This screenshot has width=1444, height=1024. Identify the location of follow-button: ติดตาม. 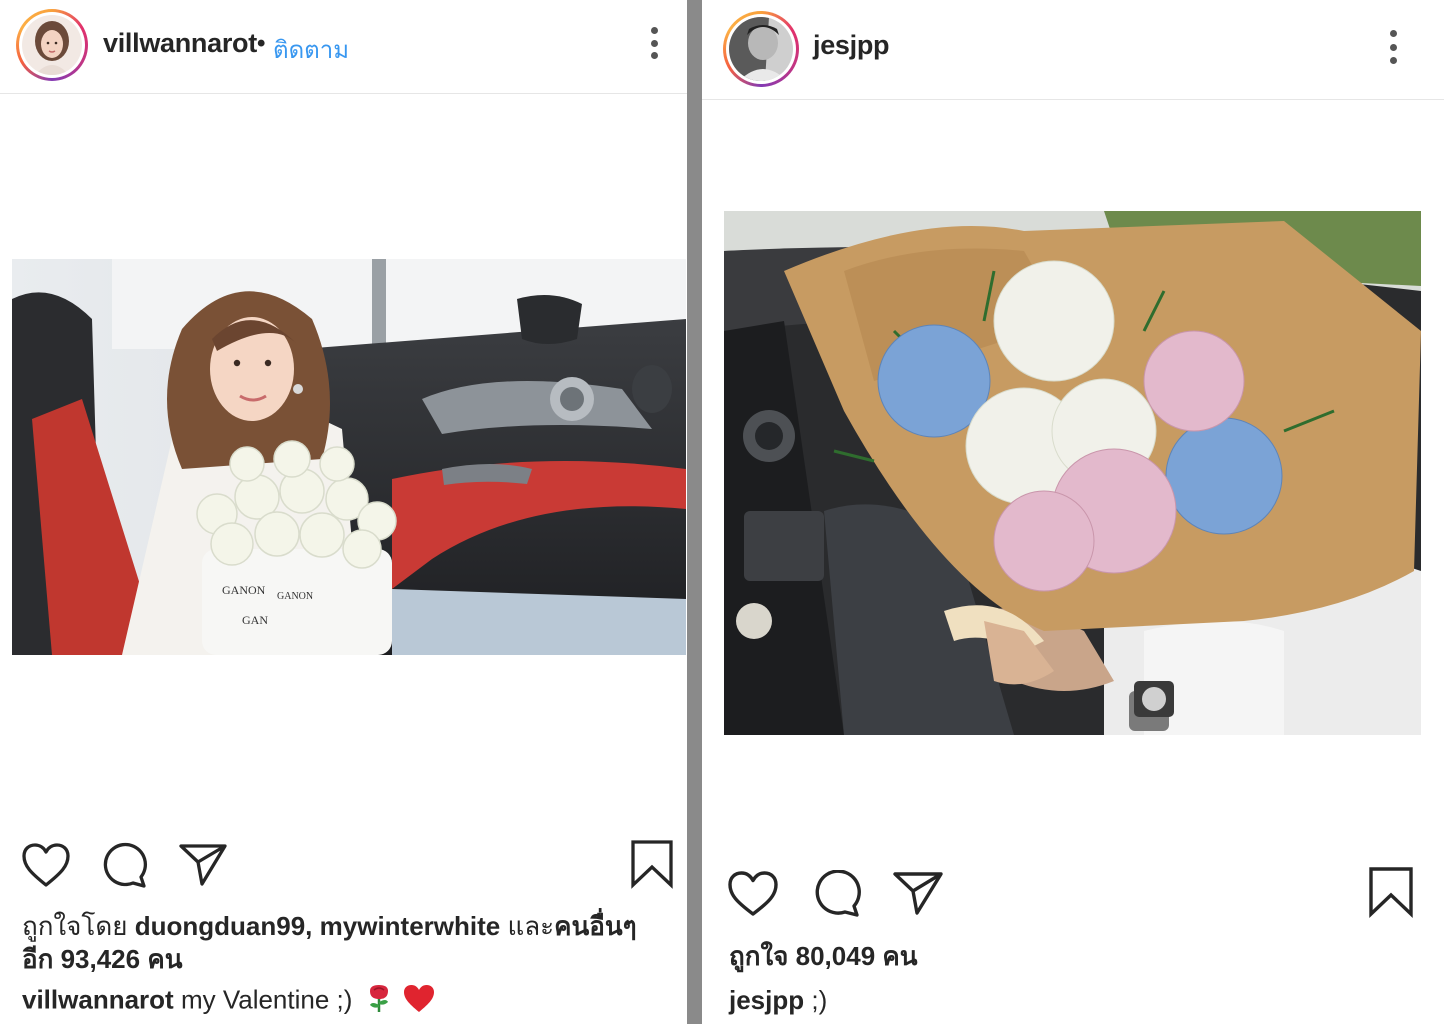
(311, 49).